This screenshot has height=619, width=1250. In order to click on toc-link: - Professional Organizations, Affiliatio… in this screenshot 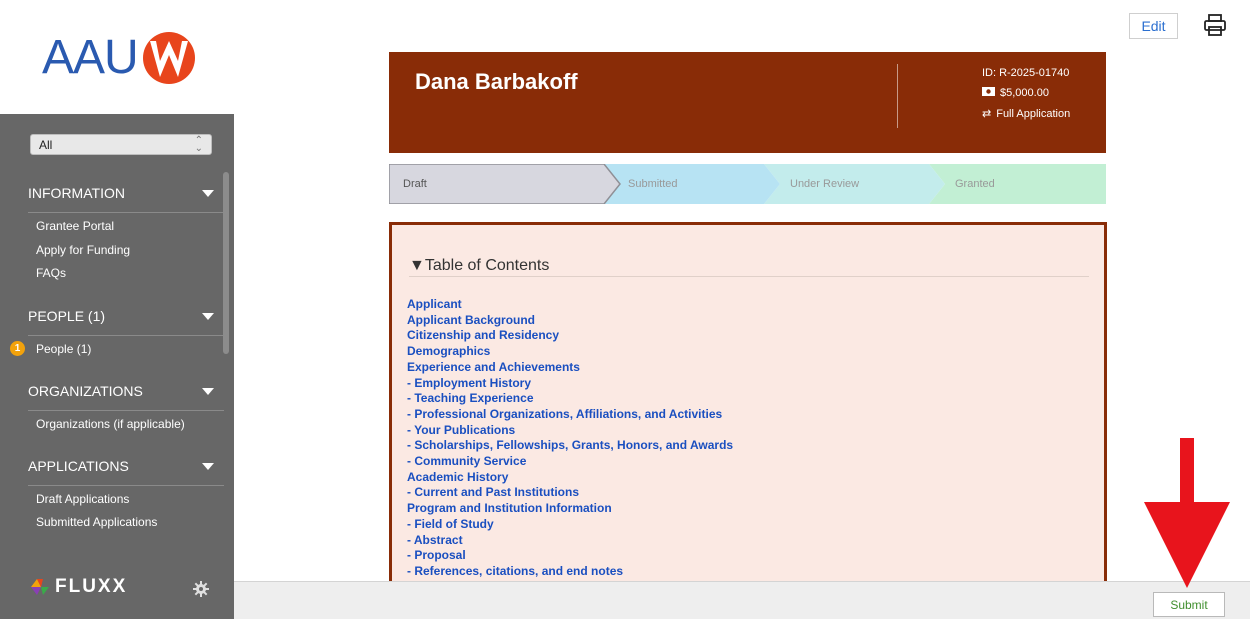, I will do `click(570, 415)`.